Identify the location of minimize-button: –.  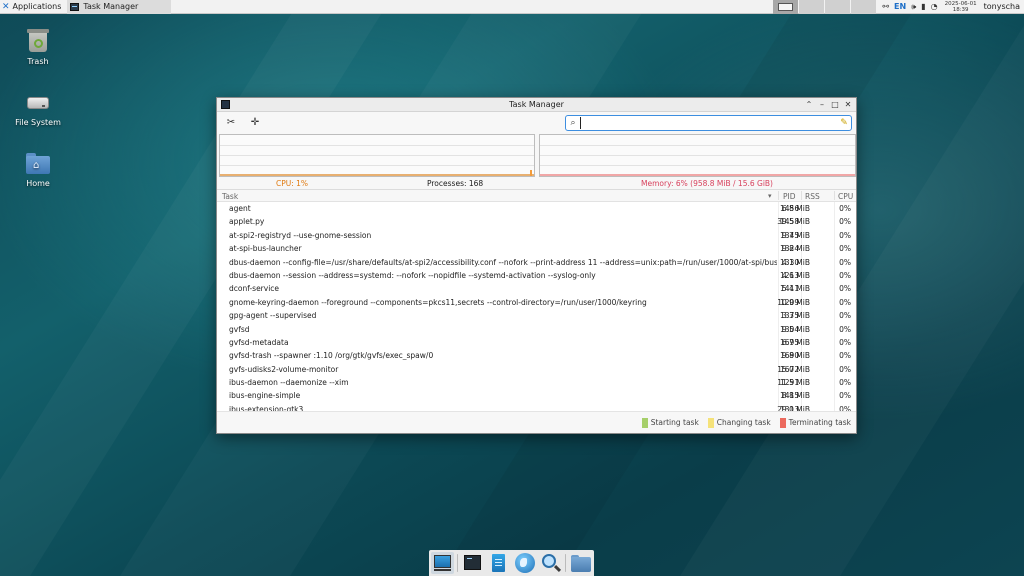
(822, 104).